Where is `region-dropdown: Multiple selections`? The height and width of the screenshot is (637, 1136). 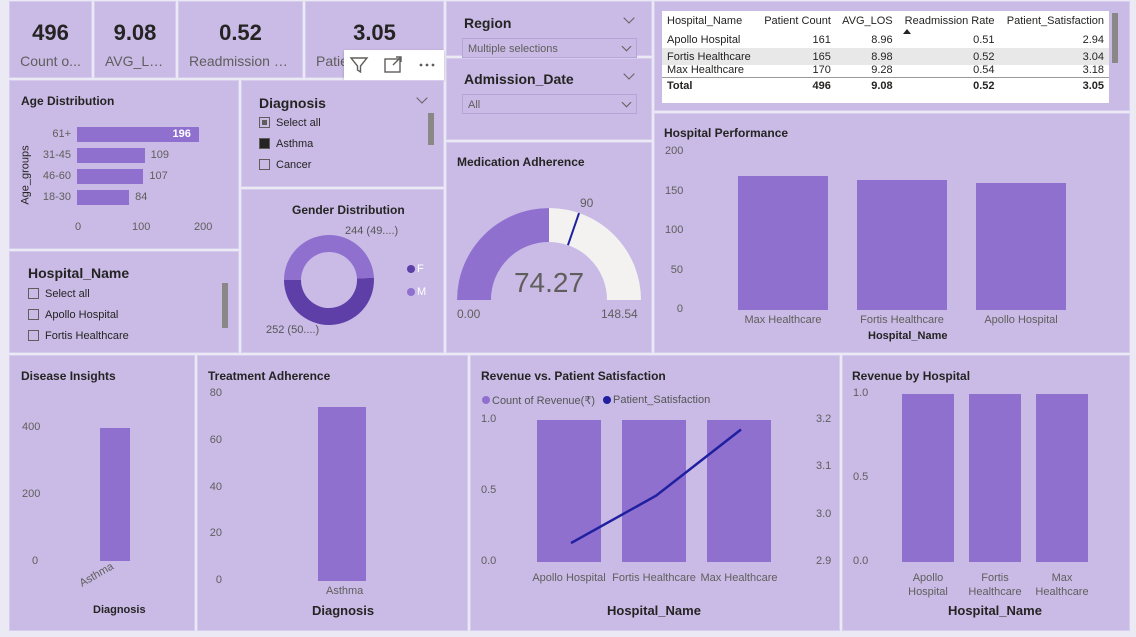
region-dropdown: Multiple selections is located at coordinates (549, 48).